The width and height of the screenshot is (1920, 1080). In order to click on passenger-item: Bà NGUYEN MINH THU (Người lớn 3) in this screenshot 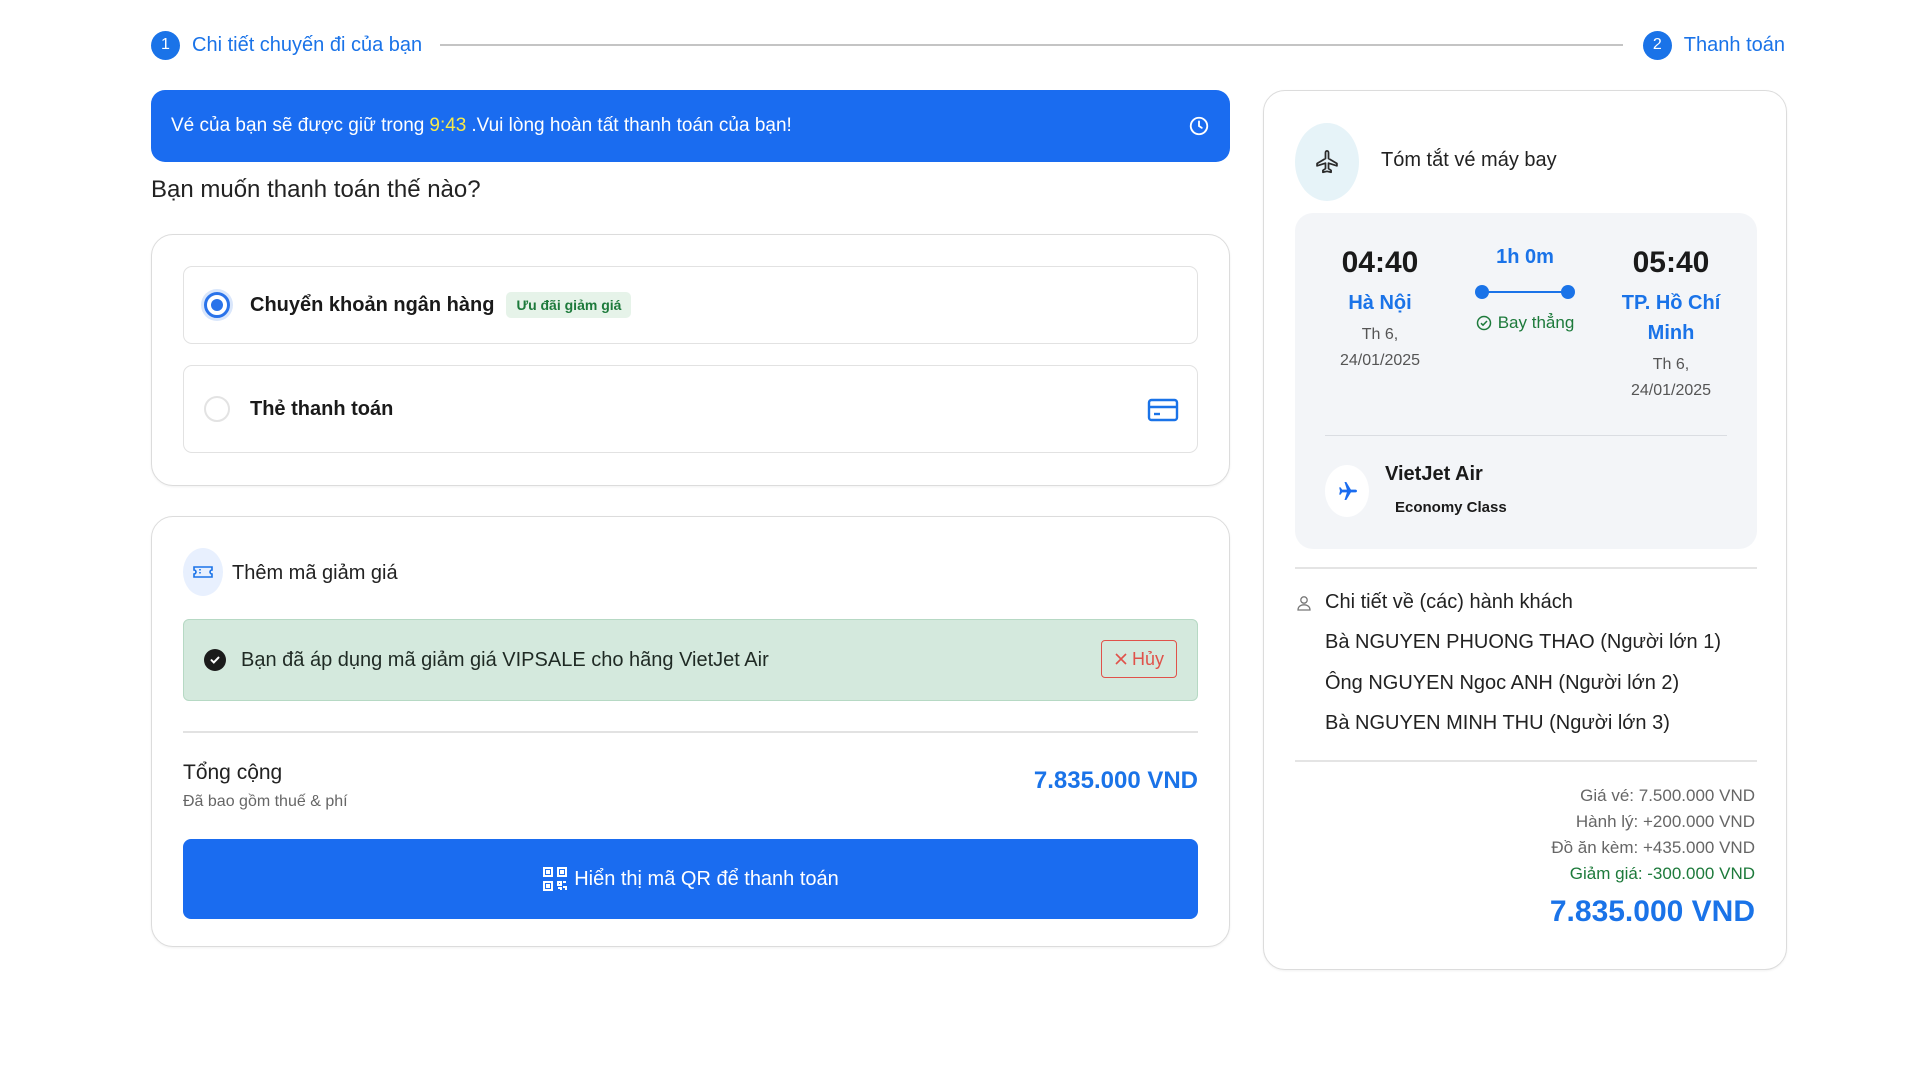, I will do `click(1497, 723)`.